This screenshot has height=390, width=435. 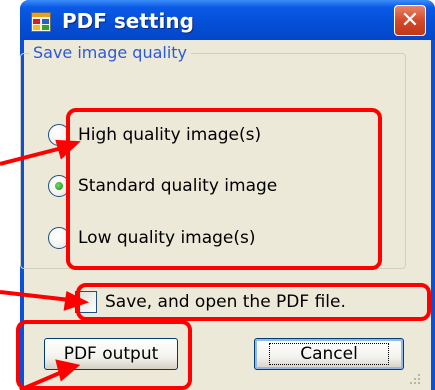 I want to click on arrow-to-pdf-output, so click(x=41, y=380).